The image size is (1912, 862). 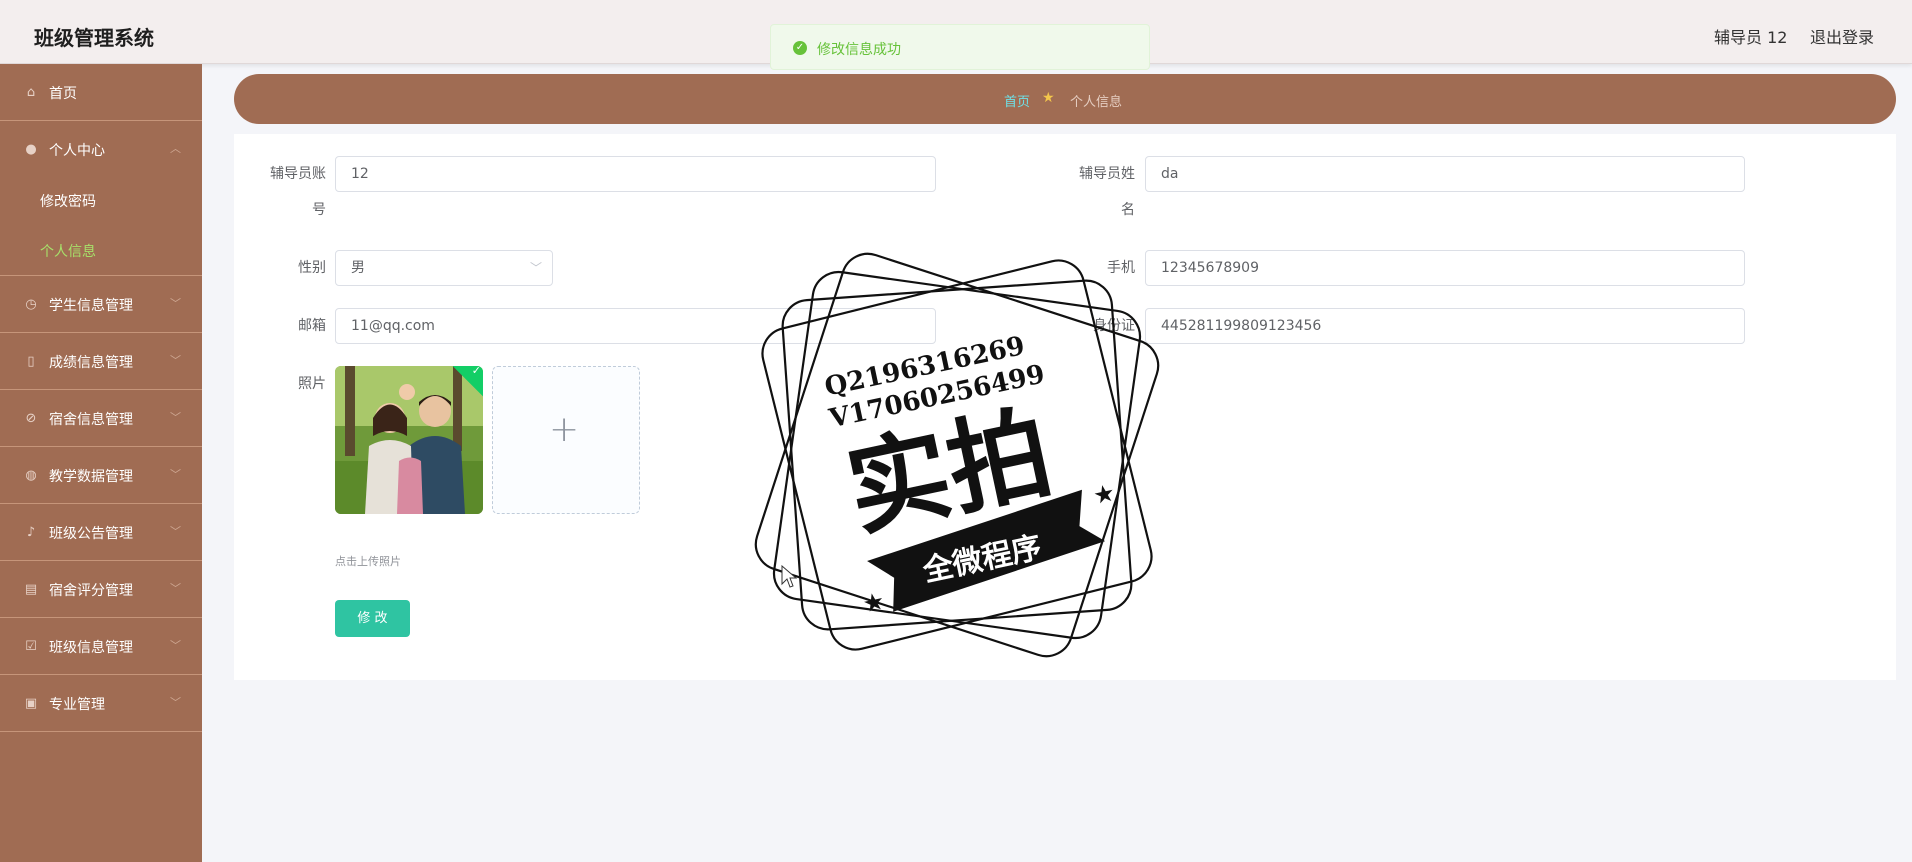 I want to click on sidebar-item-teaching-data: ◍ 教学数据管理 ﹀, so click(x=101, y=475).